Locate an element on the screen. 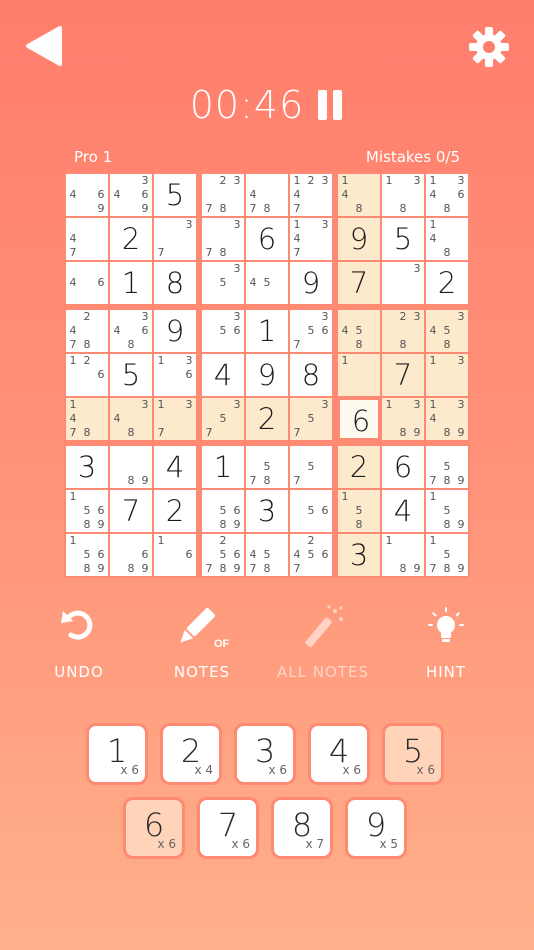 Image resolution: width=534 pixels, height=950 pixels. number-button-5: 5x 6 is located at coordinates (413, 754).